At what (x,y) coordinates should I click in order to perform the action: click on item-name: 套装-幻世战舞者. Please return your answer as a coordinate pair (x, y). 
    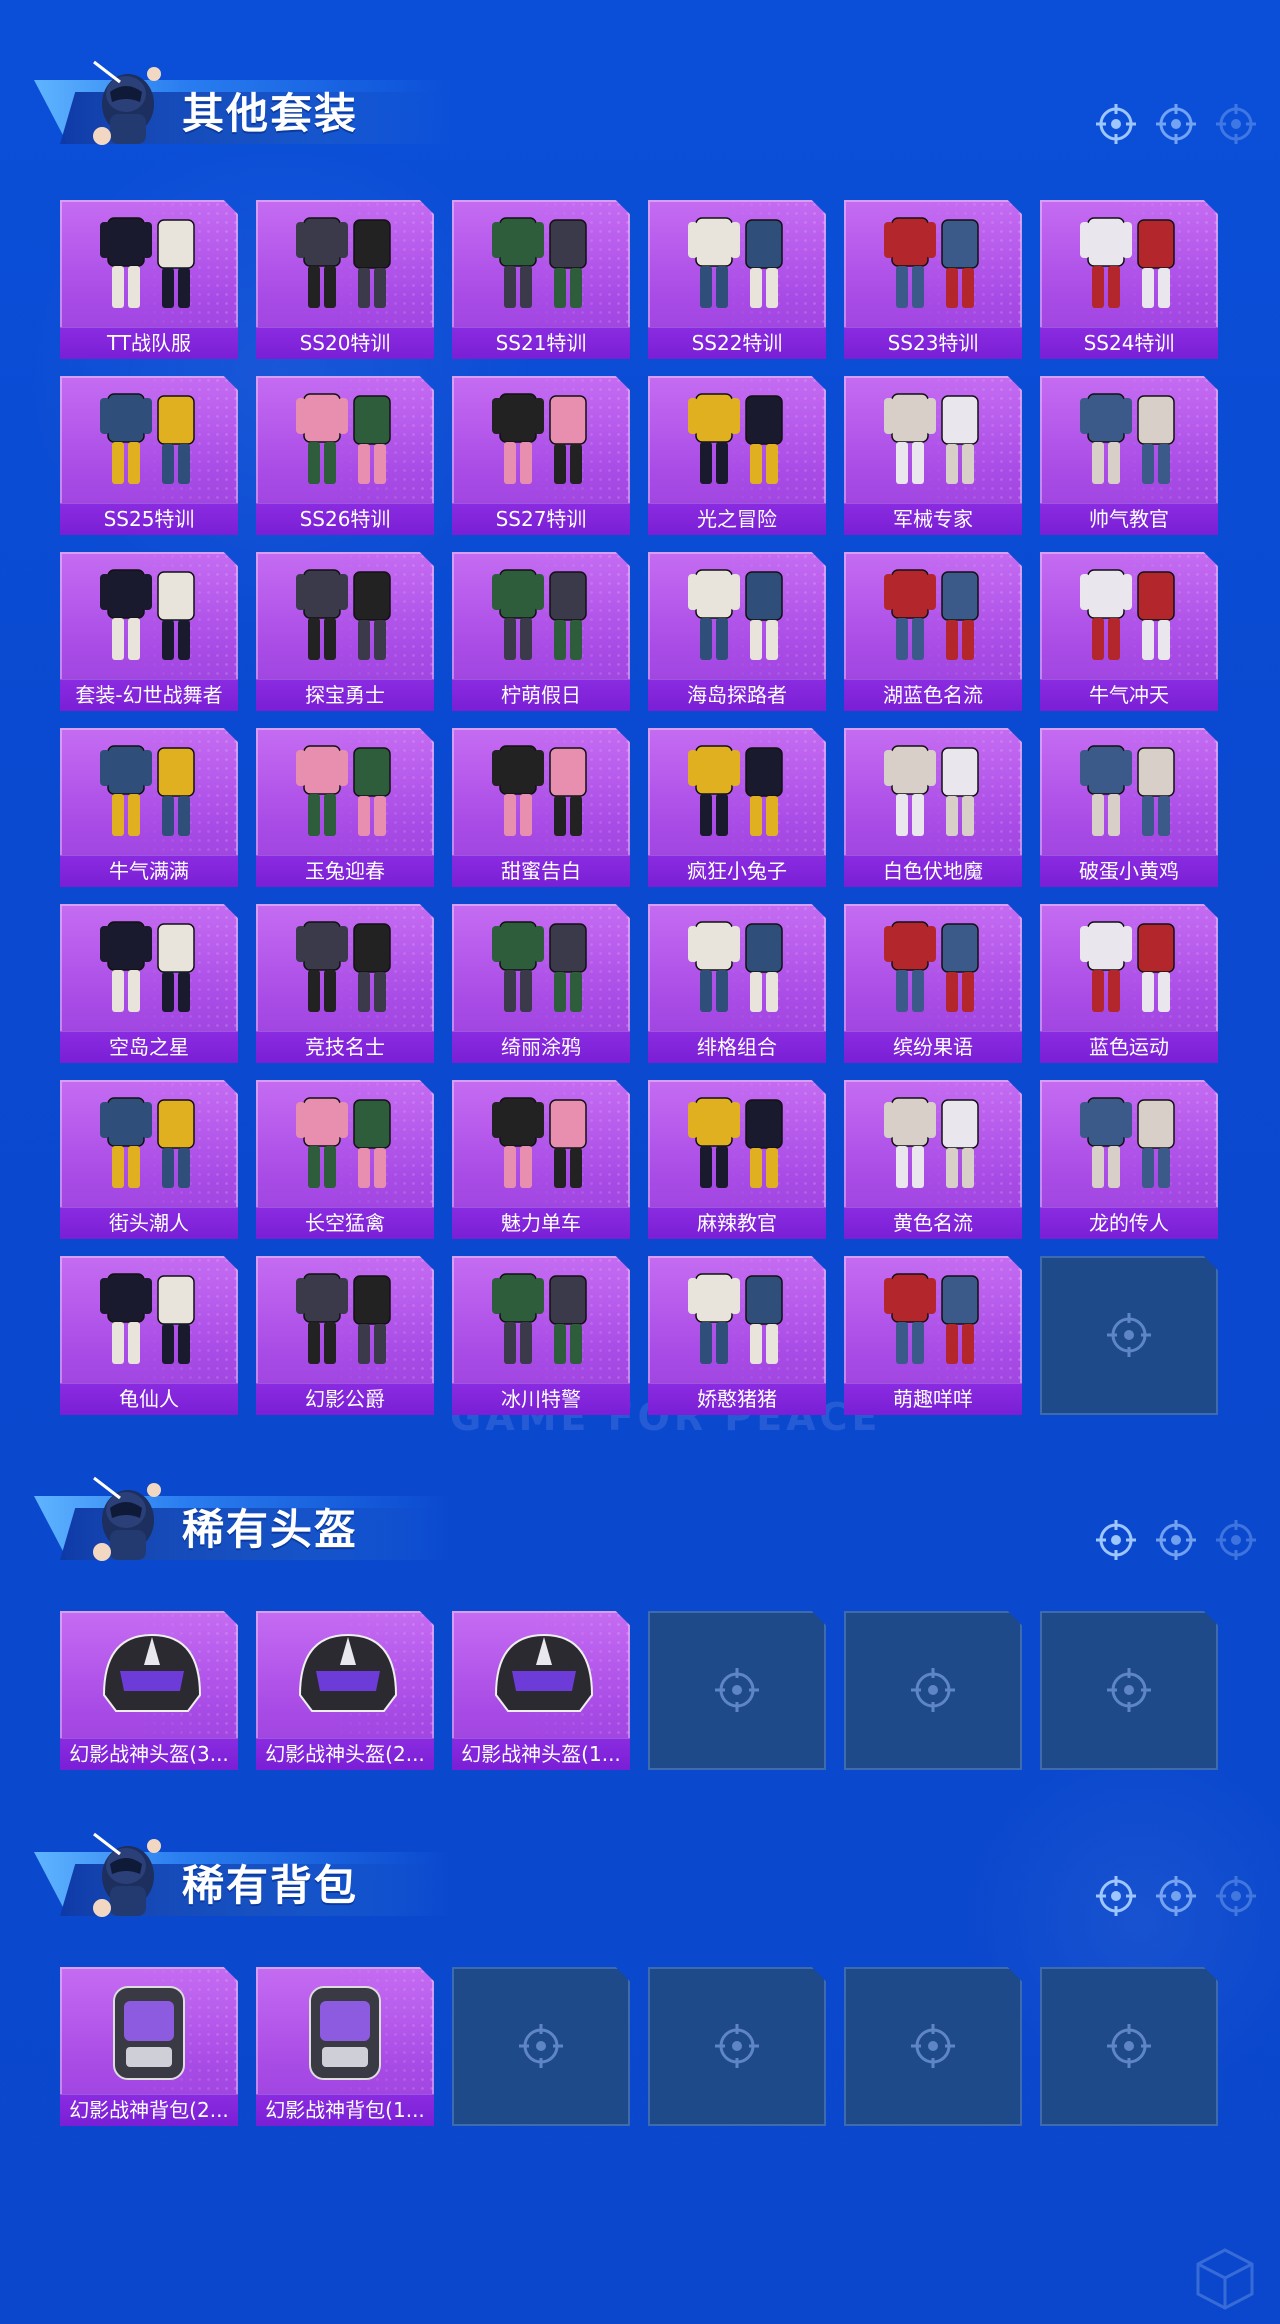
    Looking at the image, I should click on (149, 695).